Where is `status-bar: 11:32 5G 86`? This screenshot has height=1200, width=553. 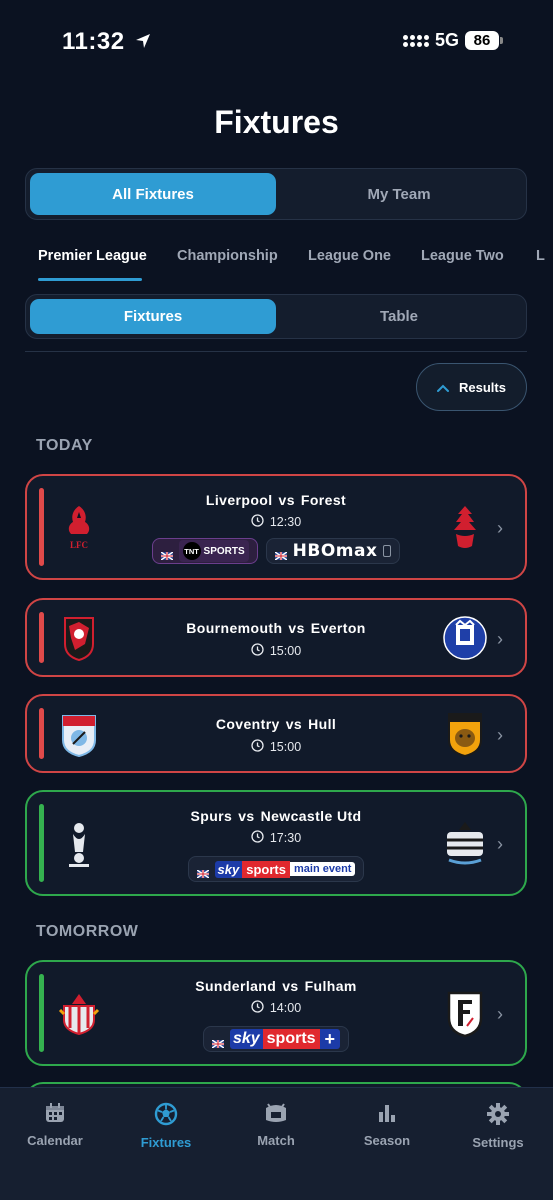
status-bar: 11:32 5G 86 is located at coordinates (276, 40).